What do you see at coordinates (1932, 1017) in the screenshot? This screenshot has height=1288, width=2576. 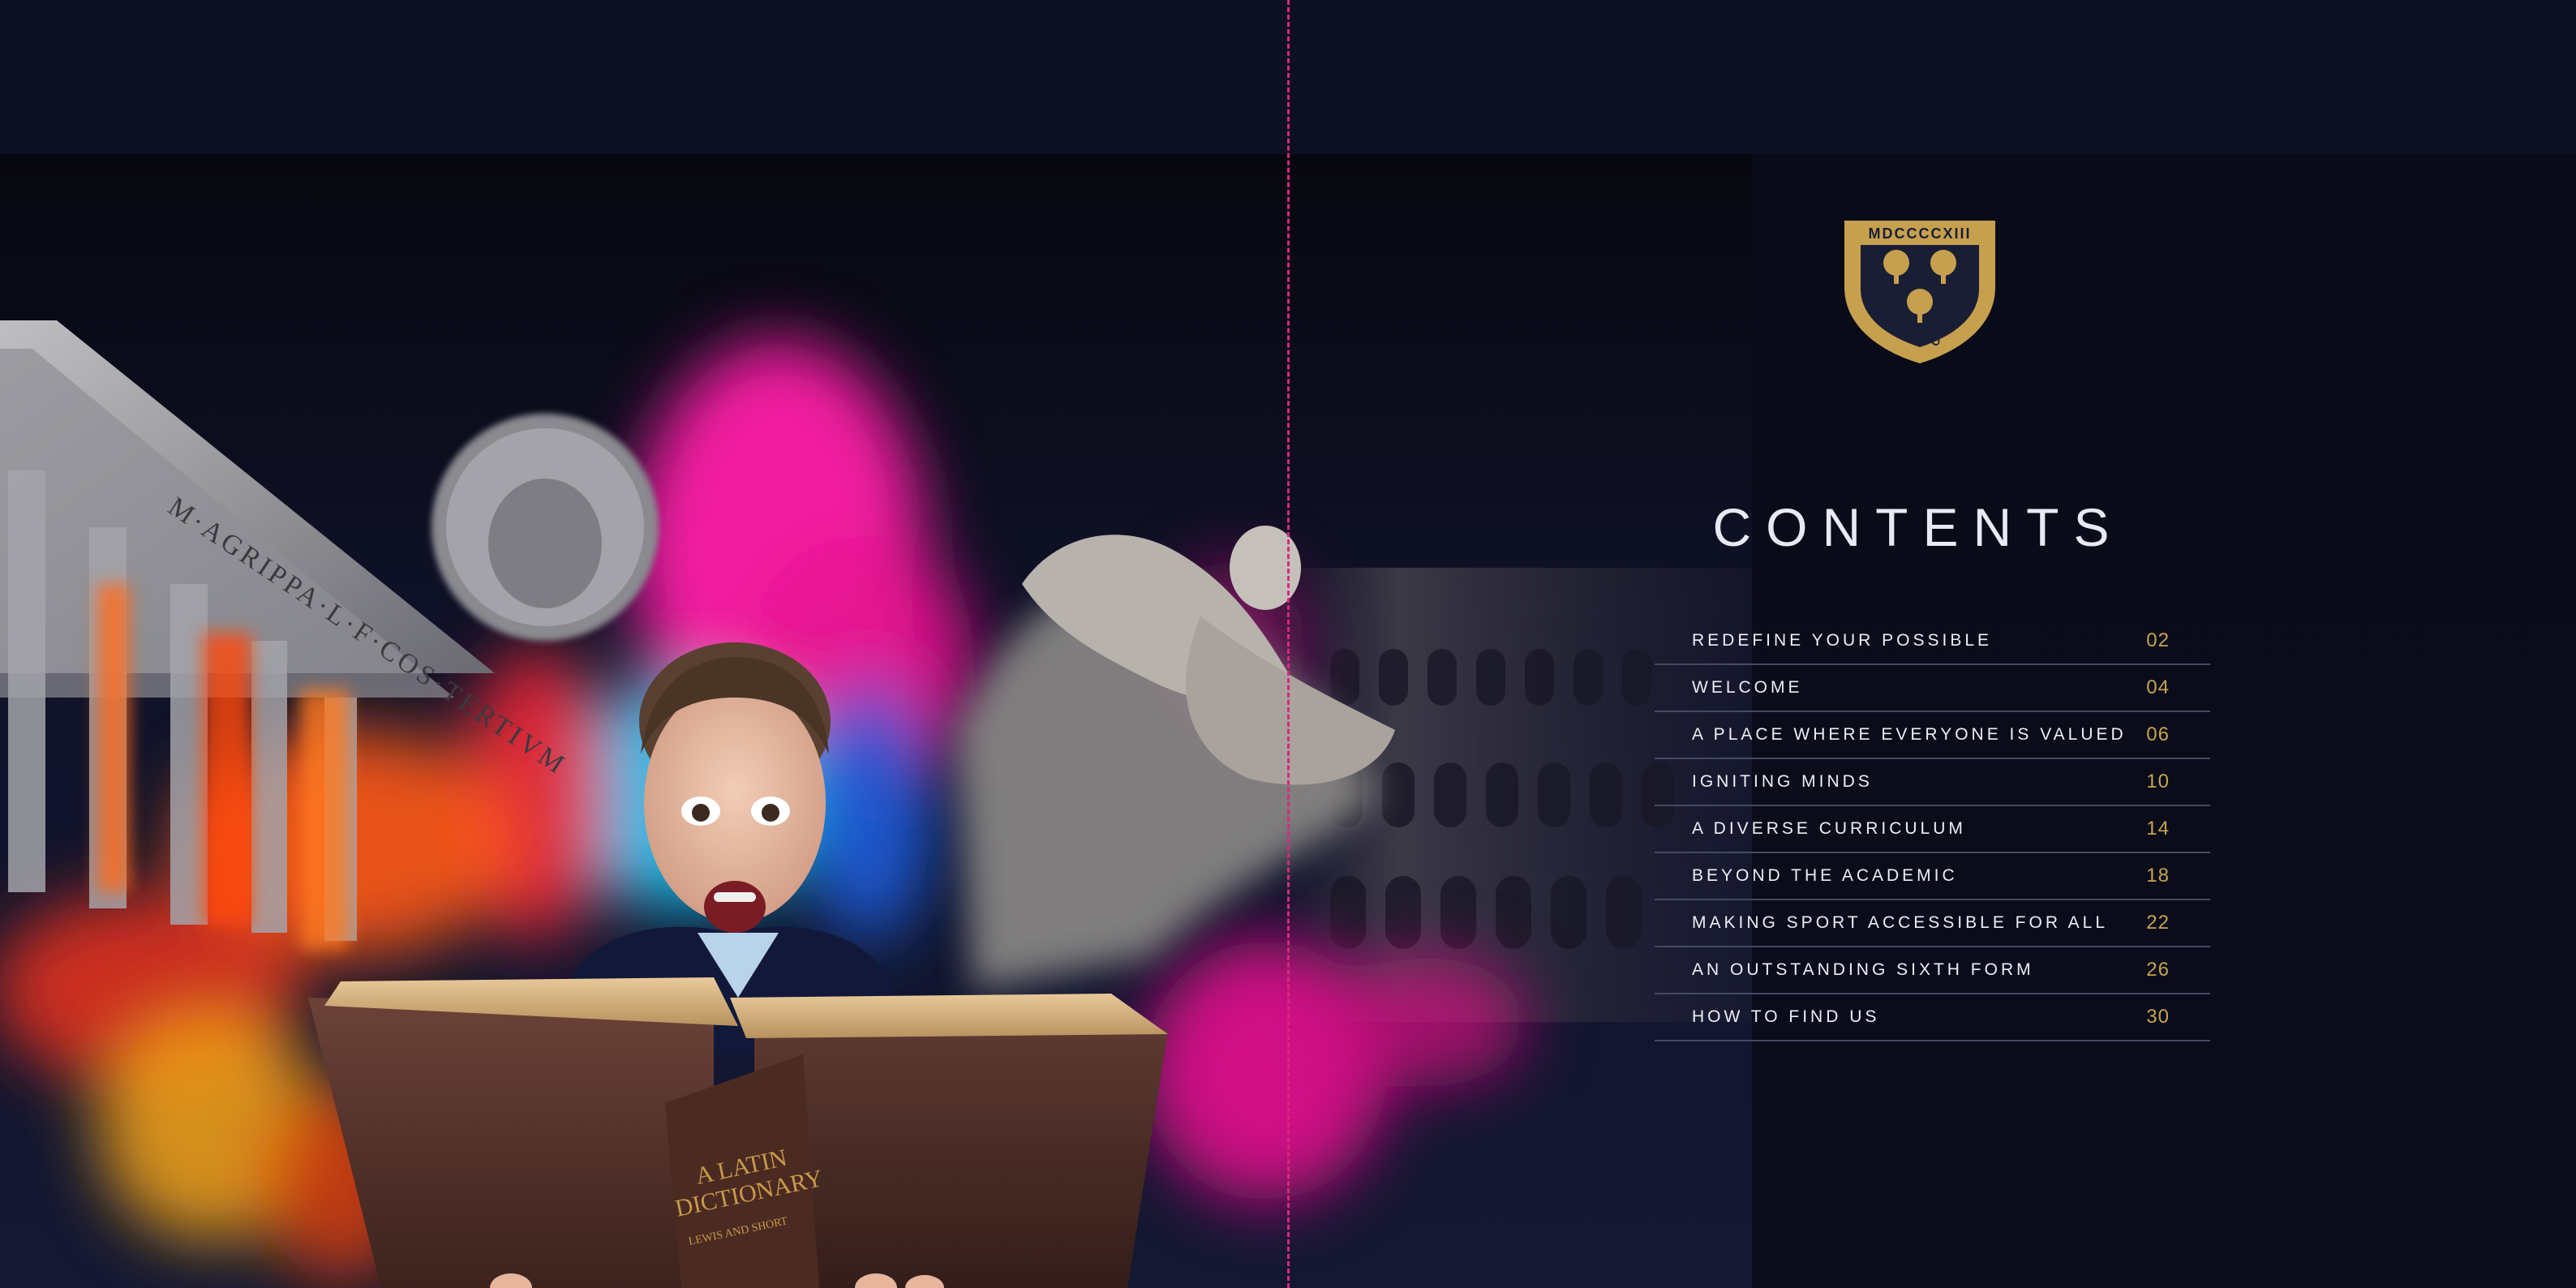 I see `contents-entry: HOW TO FIND US 30` at bounding box center [1932, 1017].